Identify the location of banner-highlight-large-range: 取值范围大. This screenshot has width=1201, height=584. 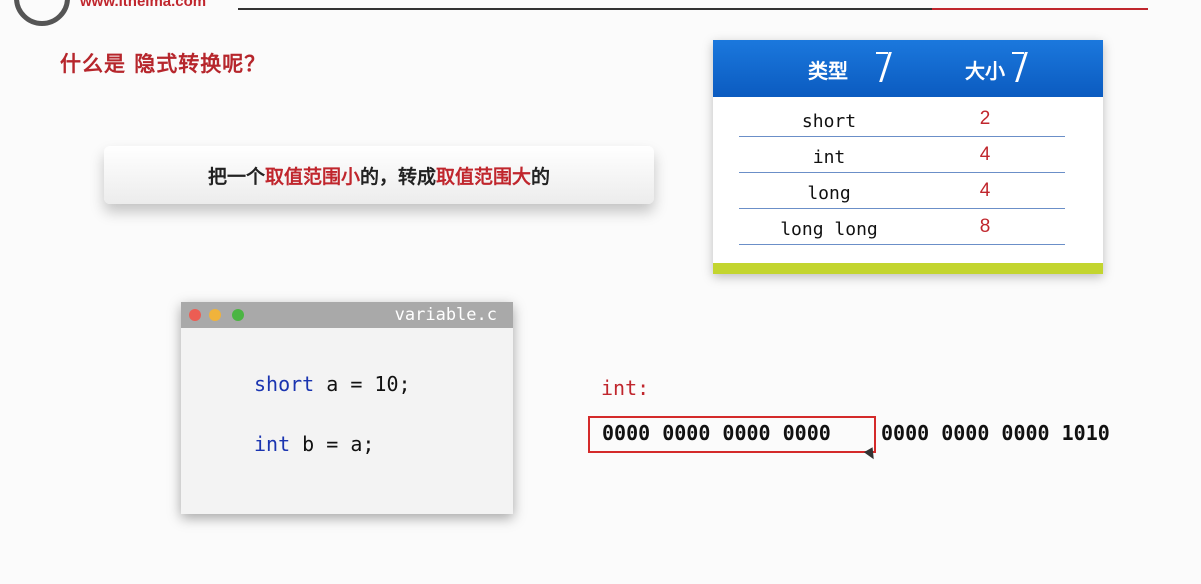
(484, 176).